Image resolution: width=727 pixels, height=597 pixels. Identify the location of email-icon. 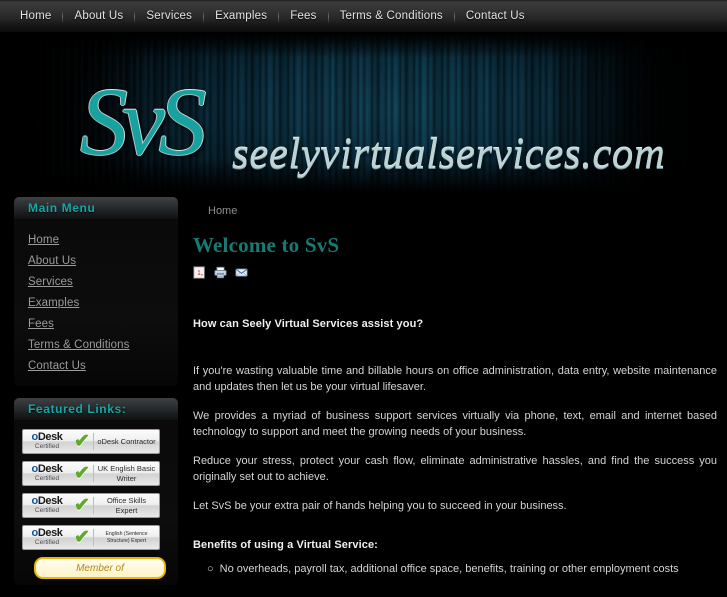
(241, 272).